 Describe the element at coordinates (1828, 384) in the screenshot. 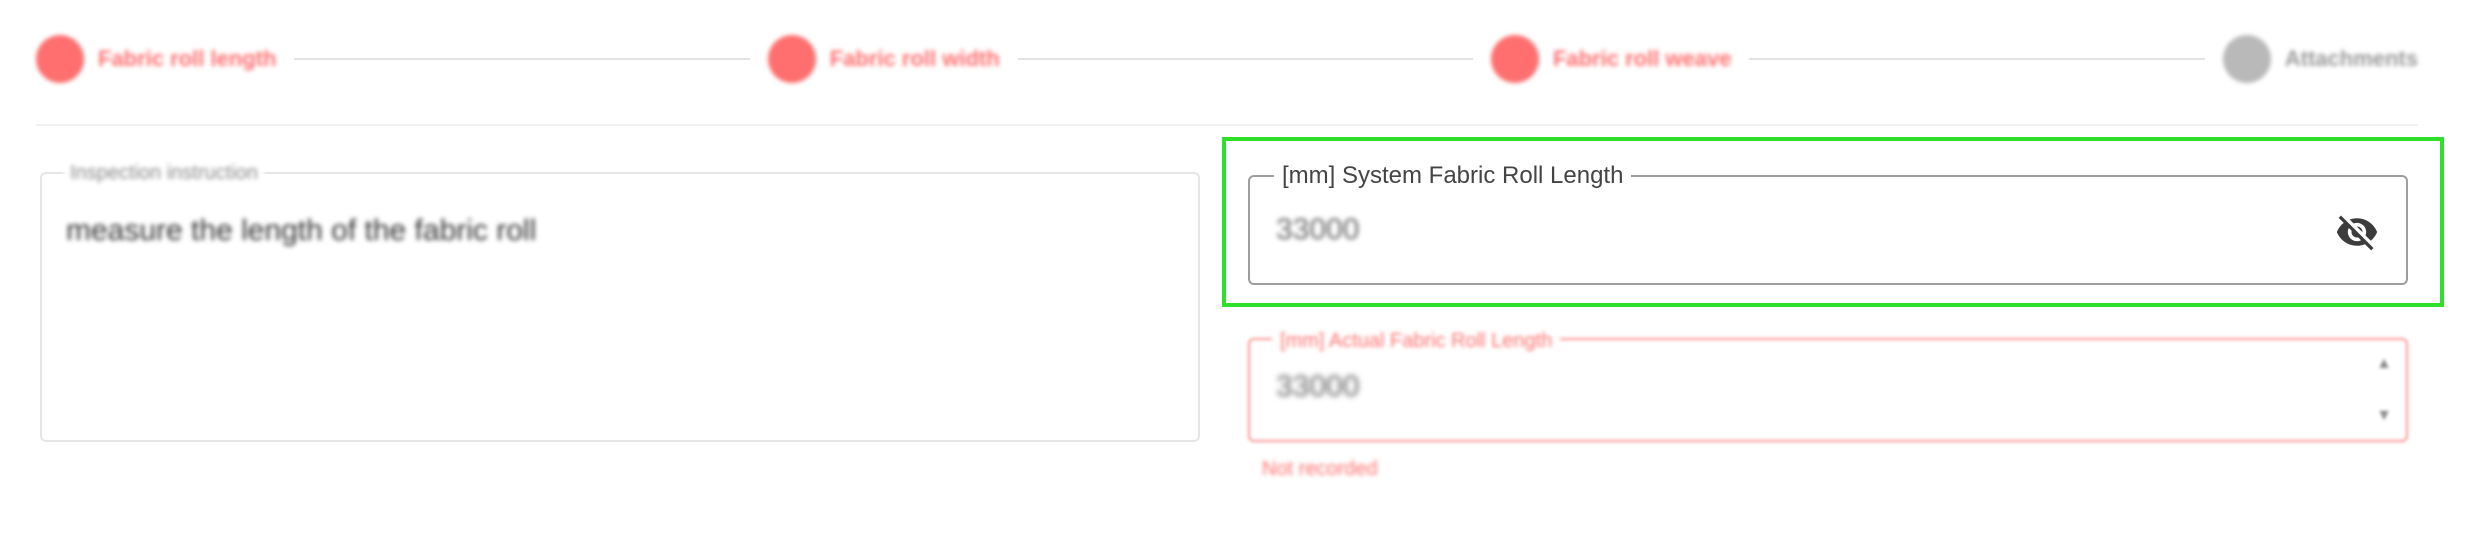

I see `actual-fabric-roll-length-field: [mm] Actual Fabric Roll Length 33000 ▲ ▼` at that location.